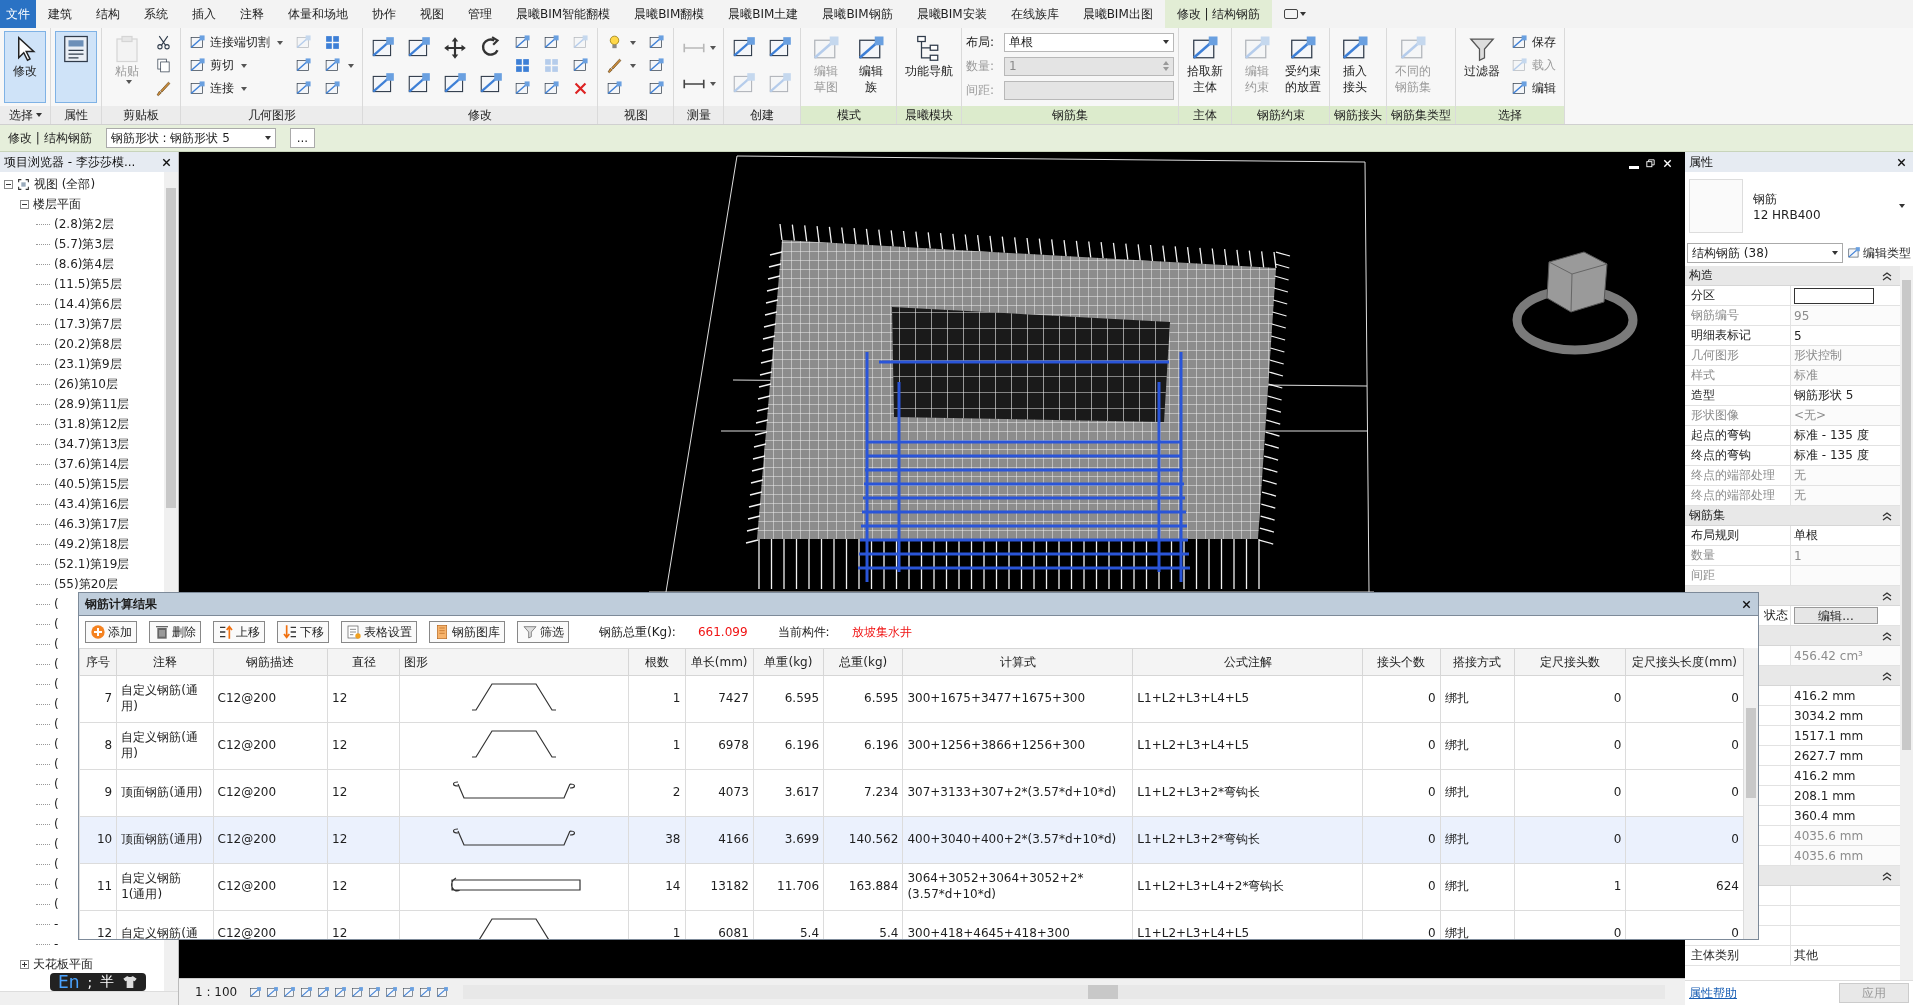  What do you see at coordinates (1117, 14) in the screenshot?
I see `menu-tab: 晨曦BIM出图` at bounding box center [1117, 14].